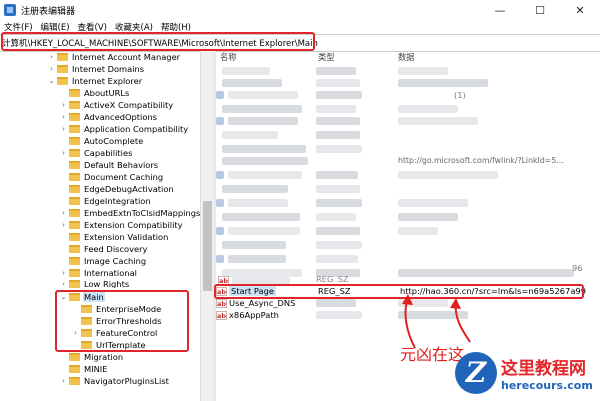 The width and height of the screenshot is (600, 401). Describe the element at coordinates (120, 117) in the screenshot. I see `tree-item-label: AdvancedOptions` at that location.